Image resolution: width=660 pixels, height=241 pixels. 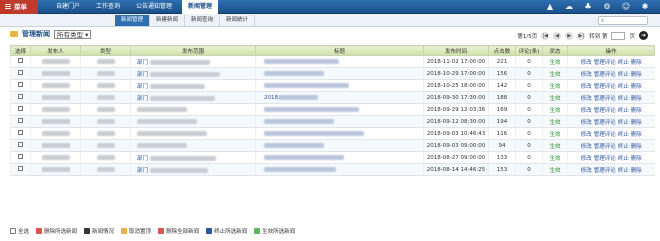 What do you see at coordinates (545, 35) in the screenshot?
I see `first-page-button: |◀` at bounding box center [545, 35].